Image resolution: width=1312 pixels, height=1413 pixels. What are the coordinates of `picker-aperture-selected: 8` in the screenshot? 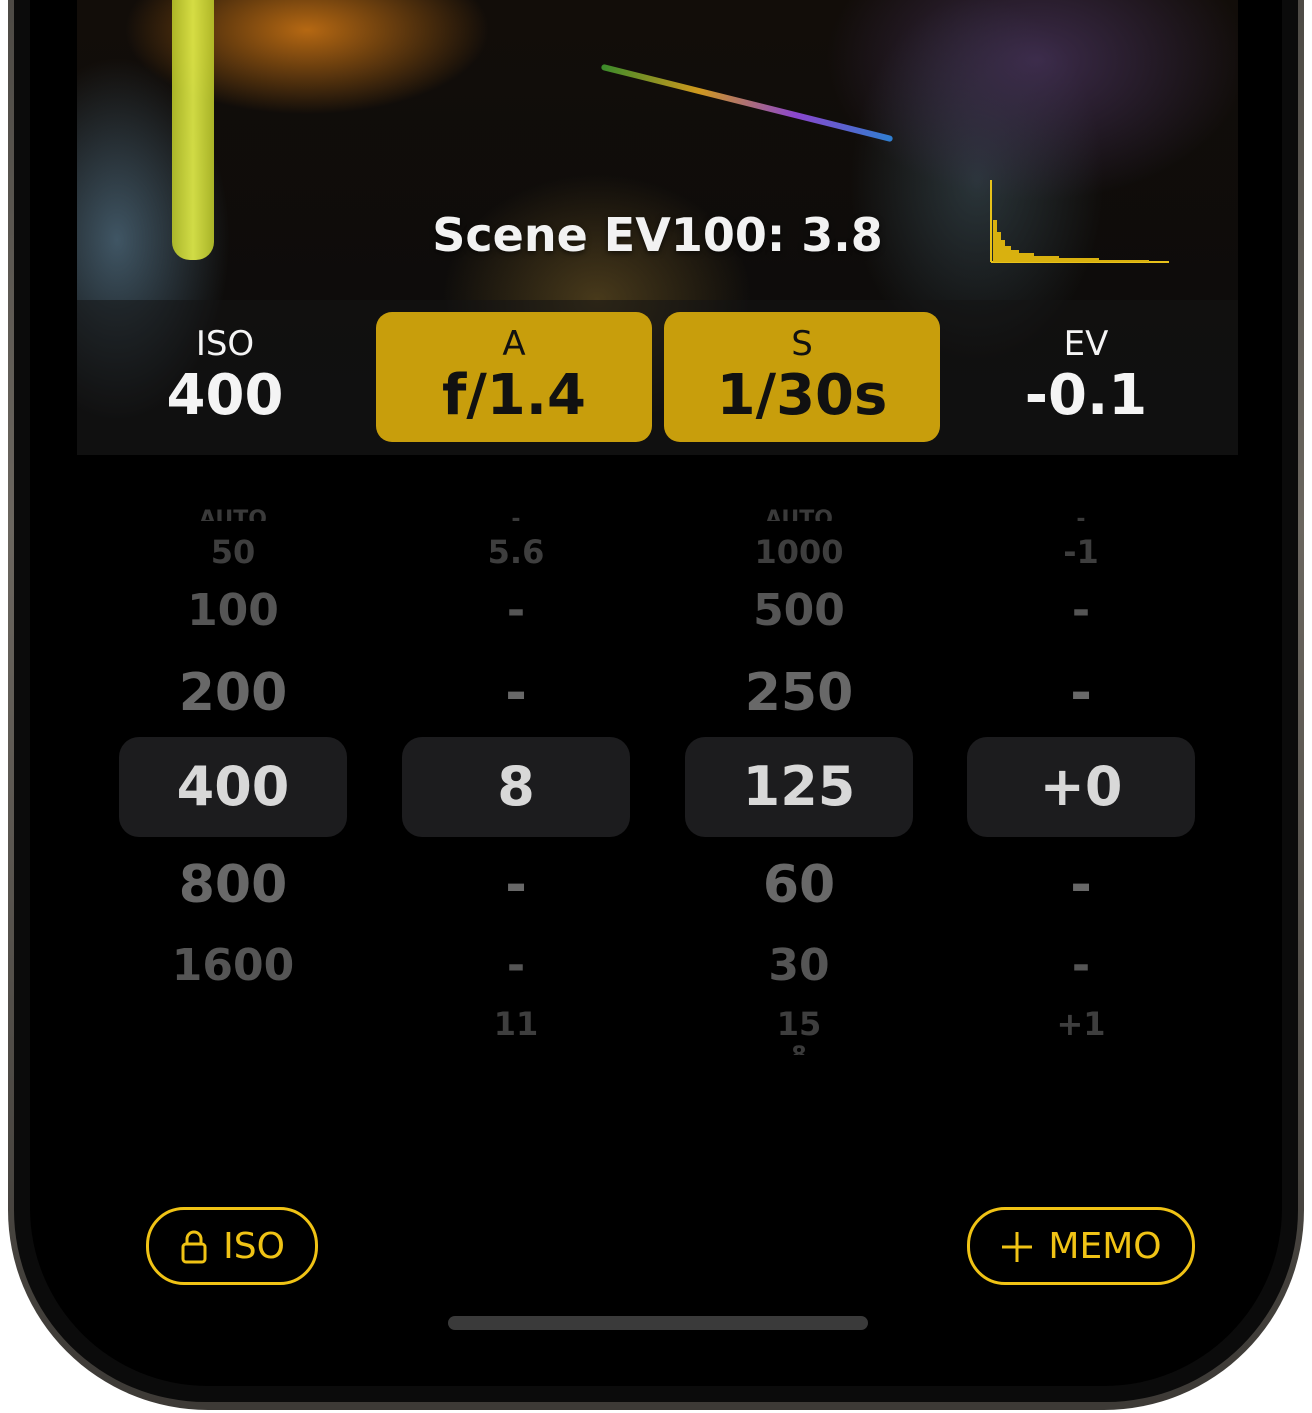 It's located at (516, 787).